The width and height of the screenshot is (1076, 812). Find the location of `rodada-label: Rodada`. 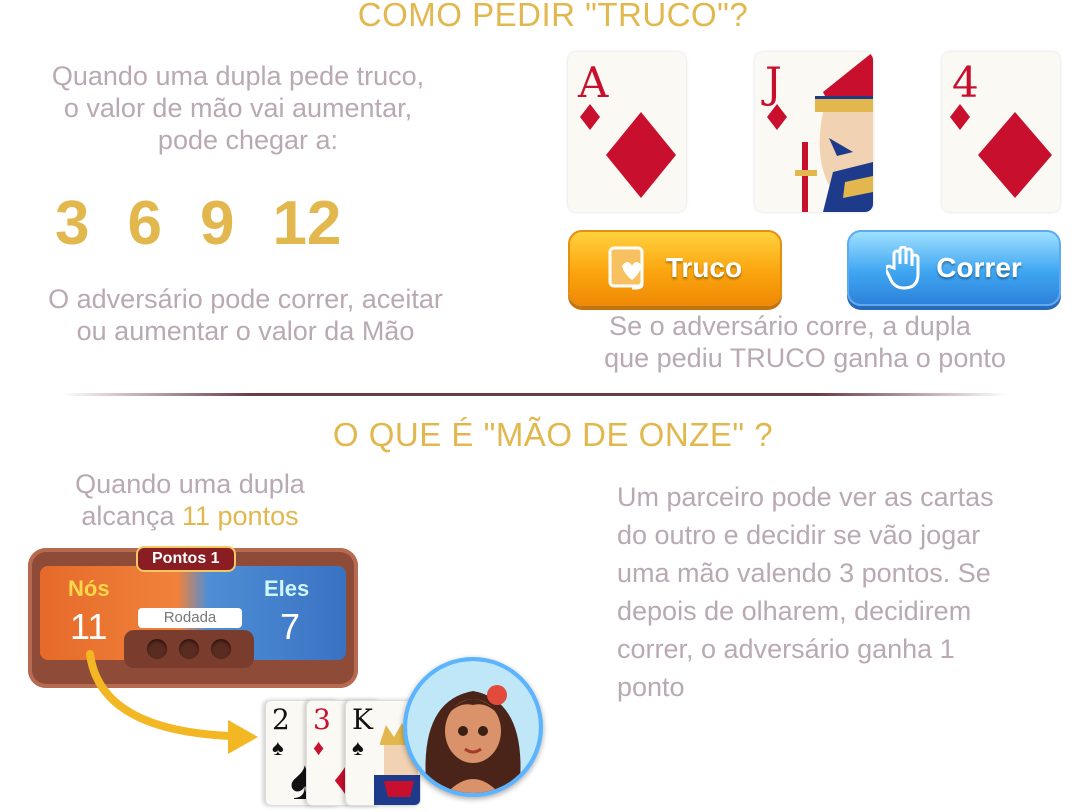

rodada-label: Rodada is located at coordinates (190, 618).